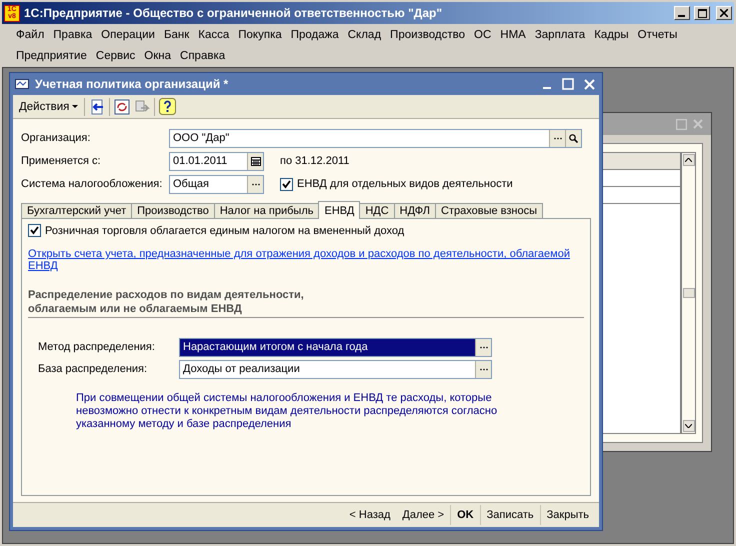 The width and height of the screenshot is (736, 546). Describe the element at coordinates (30, 34) in the screenshot. I see `menu-item: Файл` at that location.